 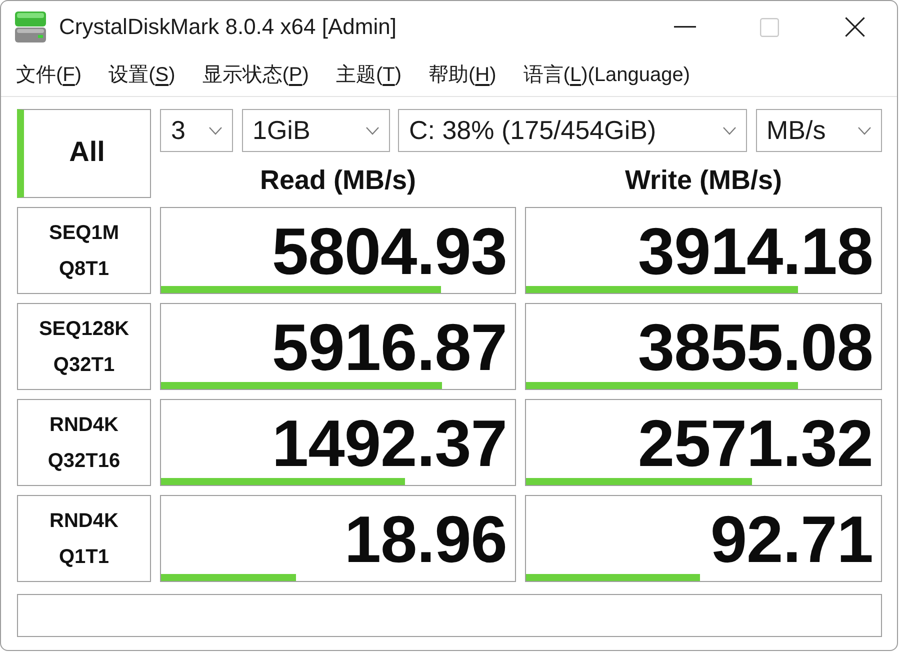 I want to click on test-button: SEQ1M Q8T1, so click(x=84, y=250).